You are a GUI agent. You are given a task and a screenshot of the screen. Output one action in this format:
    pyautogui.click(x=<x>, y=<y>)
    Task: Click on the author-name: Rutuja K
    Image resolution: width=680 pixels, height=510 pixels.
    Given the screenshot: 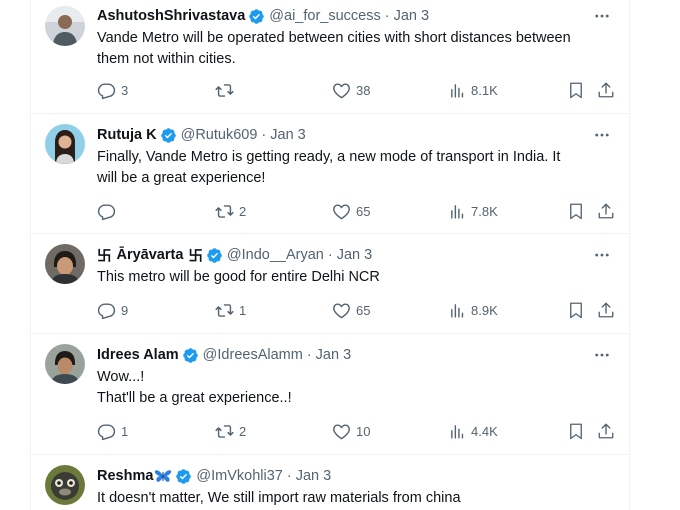 What is the action you would take?
    pyautogui.click(x=127, y=135)
    